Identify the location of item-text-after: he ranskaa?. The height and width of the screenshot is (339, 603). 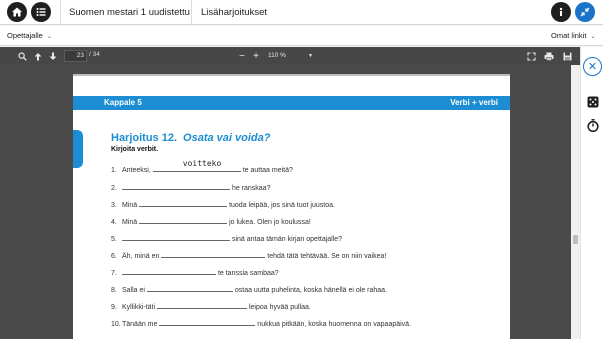
(250, 188).